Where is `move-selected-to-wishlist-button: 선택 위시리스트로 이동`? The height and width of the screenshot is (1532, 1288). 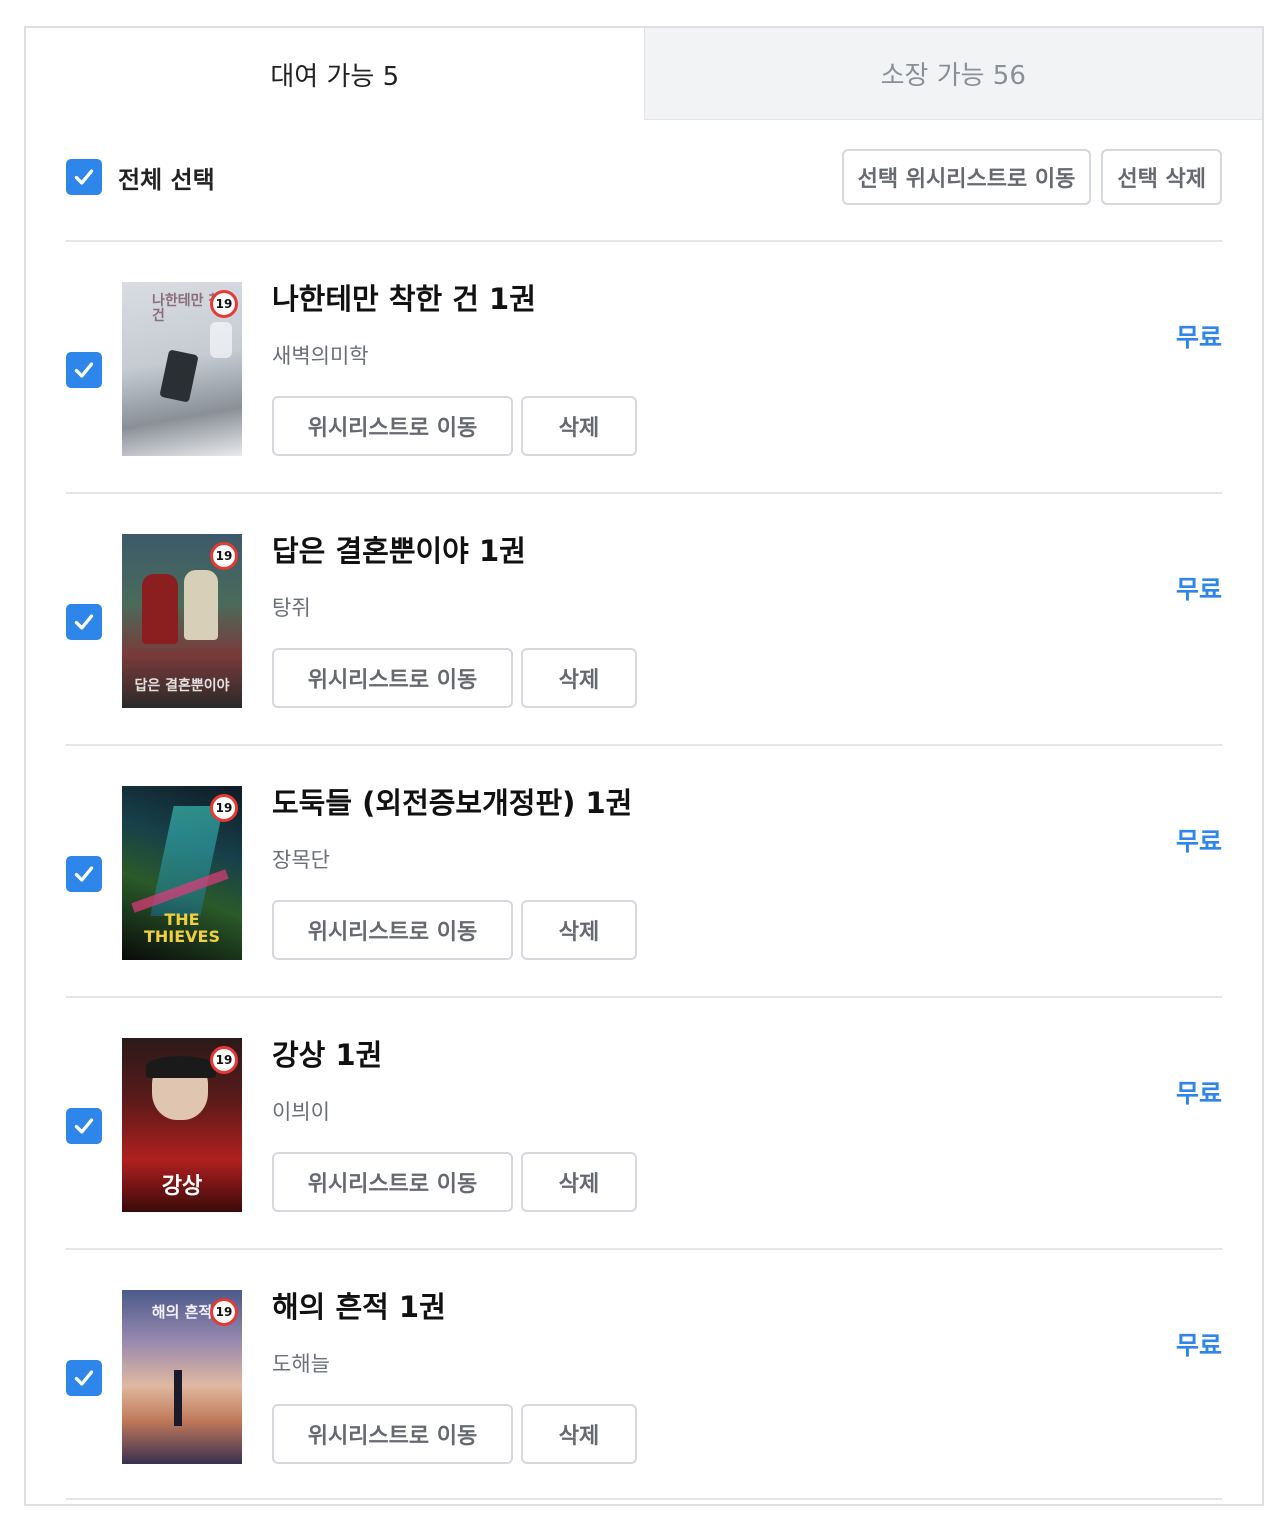 move-selected-to-wishlist-button: 선택 위시리스트로 이동 is located at coordinates (966, 177).